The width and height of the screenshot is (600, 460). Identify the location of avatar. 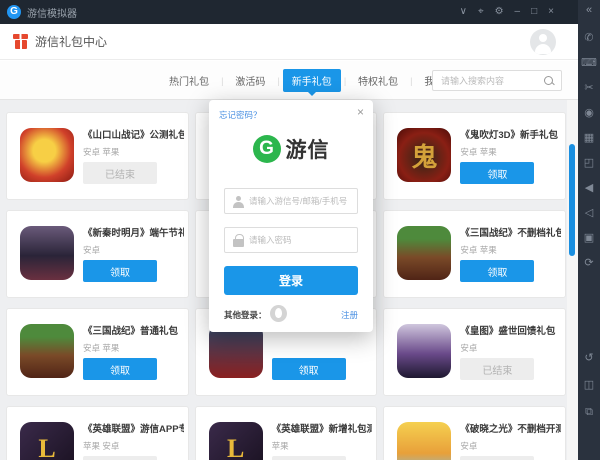
(543, 42).